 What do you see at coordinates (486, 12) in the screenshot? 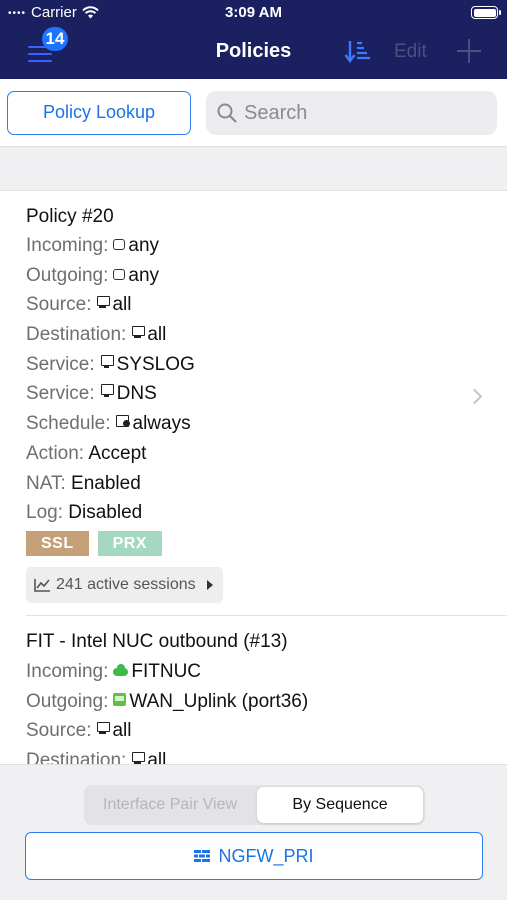
I see `battery-icon` at bounding box center [486, 12].